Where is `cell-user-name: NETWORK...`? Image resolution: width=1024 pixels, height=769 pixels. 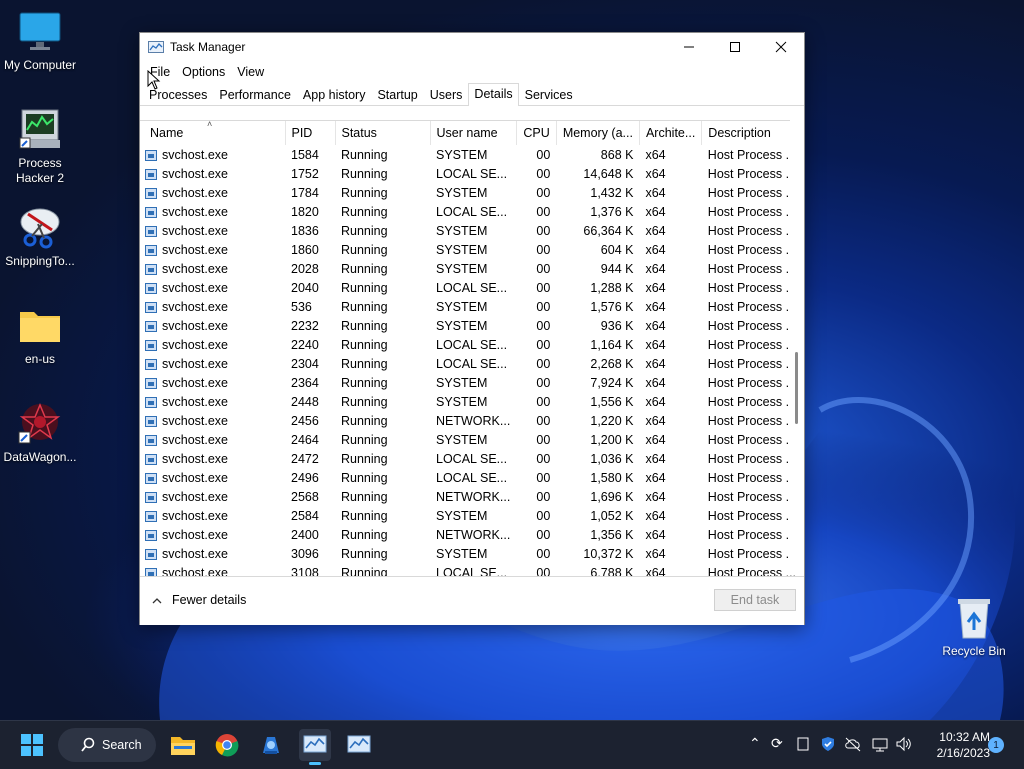
cell-user-name: NETWORK... is located at coordinates (473, 534).